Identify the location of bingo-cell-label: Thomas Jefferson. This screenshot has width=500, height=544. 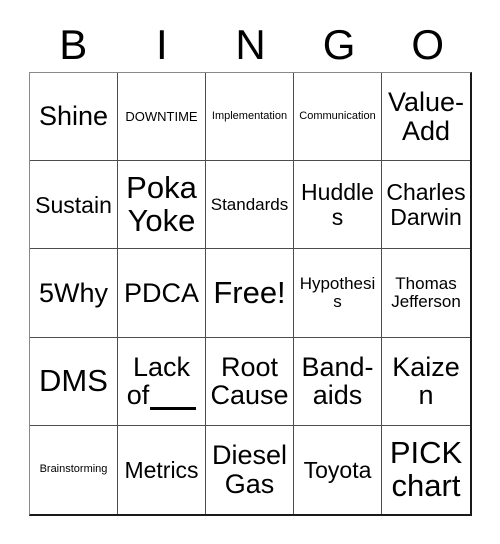
(426, 292).